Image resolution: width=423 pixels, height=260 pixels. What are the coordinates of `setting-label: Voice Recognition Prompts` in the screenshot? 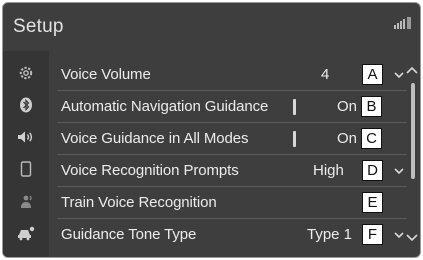 It's located at (150, 170).